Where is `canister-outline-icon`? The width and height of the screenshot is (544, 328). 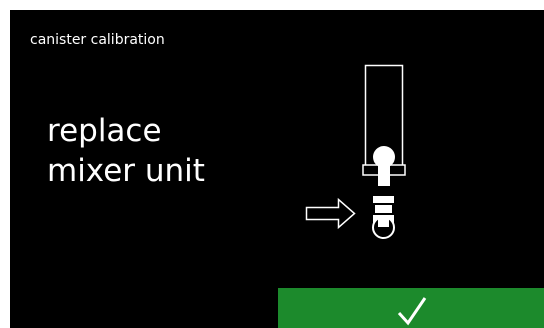 canister-outline-icon is located at coordinates (384, 125).